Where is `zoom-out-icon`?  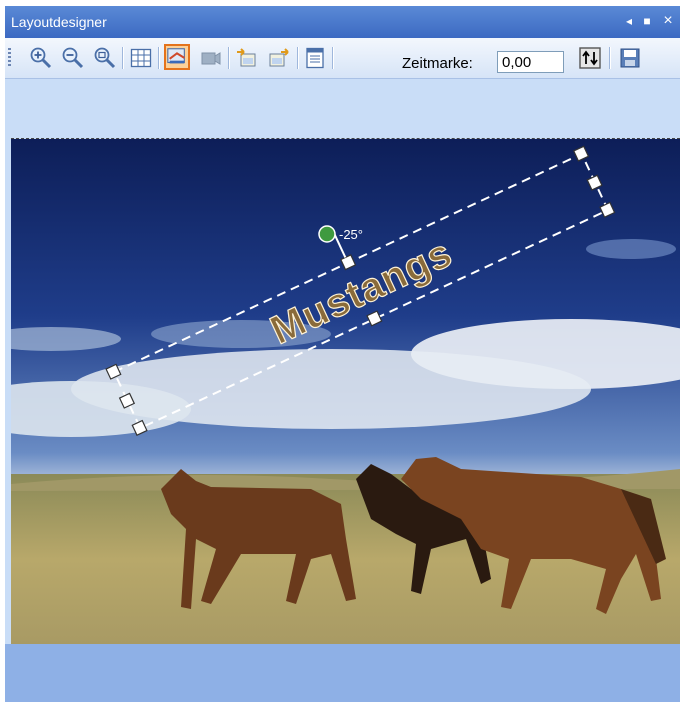 zoom-out-icon is located at coordinates (73, 58).